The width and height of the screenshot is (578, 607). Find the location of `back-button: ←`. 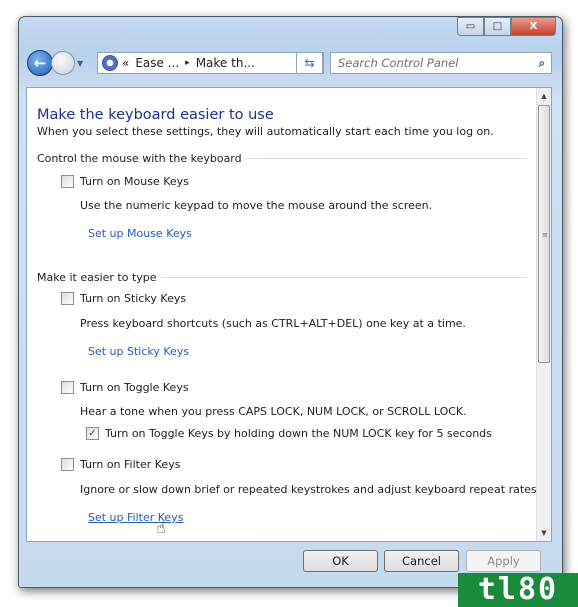

back-button: ← is located at coordinates (40, 63).